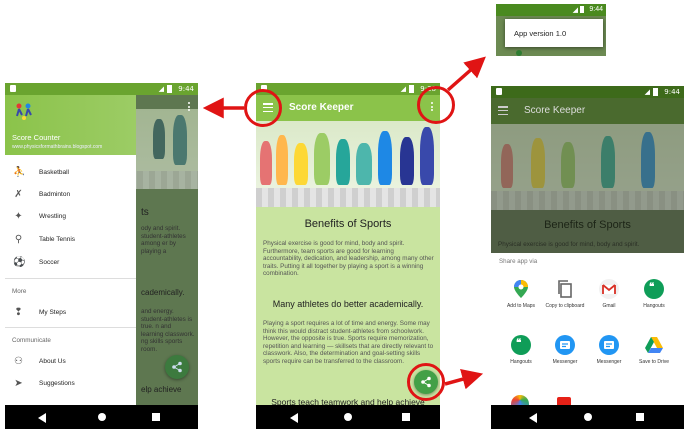 This screenshot has height=436, width=688. What do you see at coordinates (466, 74) in the screenshot?
I see `arrow-to-popup` at bounding box center [466, 74].